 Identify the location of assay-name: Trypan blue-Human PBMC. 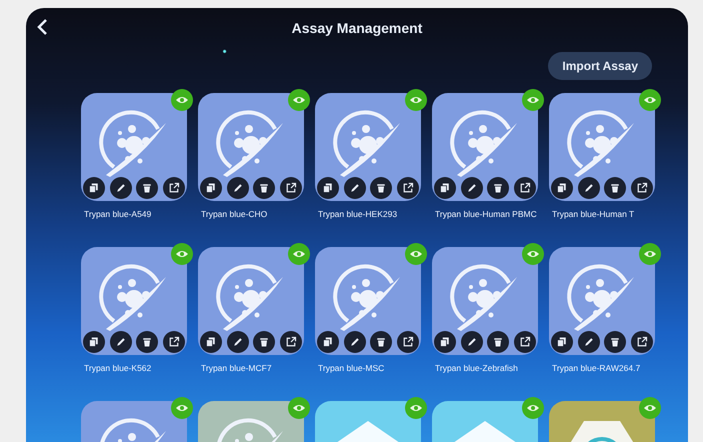
(486, 215).